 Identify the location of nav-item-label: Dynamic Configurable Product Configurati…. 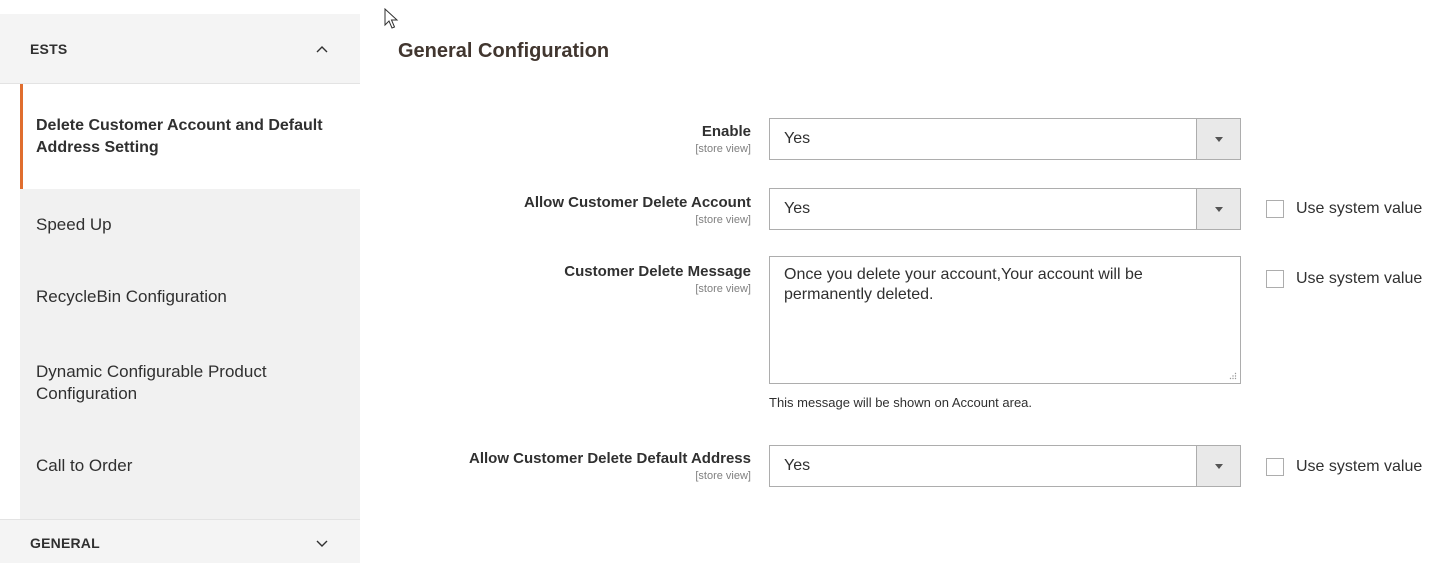
(151, 382).